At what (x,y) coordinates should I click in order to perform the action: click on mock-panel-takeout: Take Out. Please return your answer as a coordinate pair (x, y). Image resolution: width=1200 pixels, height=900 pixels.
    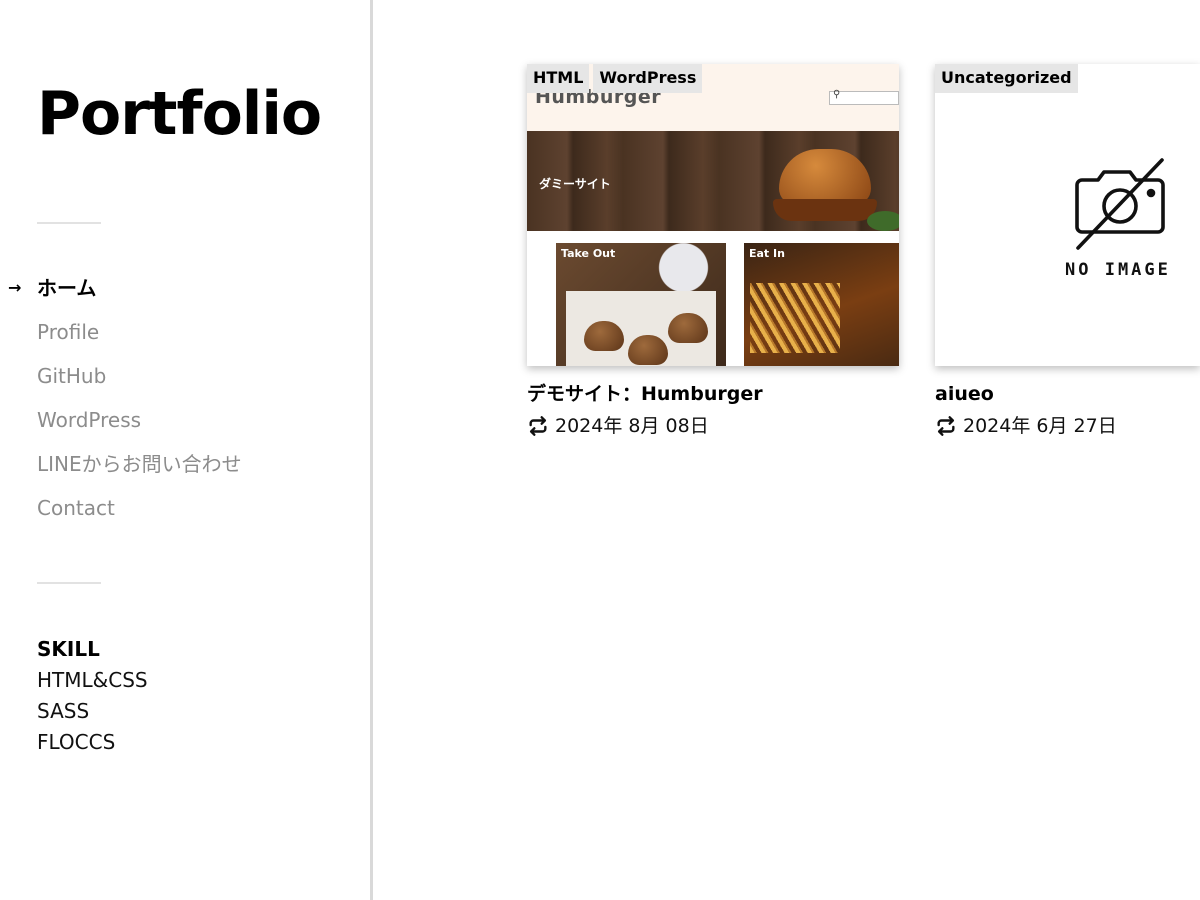
    Looking at the image, I should click on (641, 304).